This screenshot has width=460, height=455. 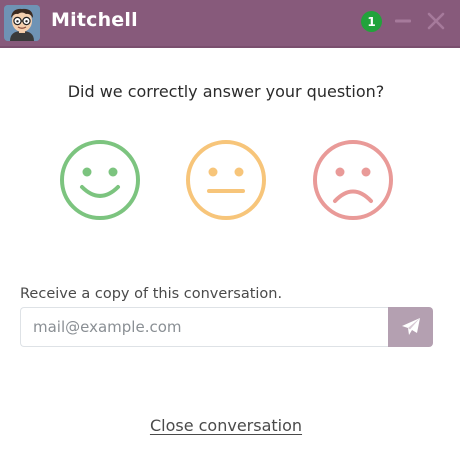 I want to click on rating-neutral-button, so click(x=226, y=180).